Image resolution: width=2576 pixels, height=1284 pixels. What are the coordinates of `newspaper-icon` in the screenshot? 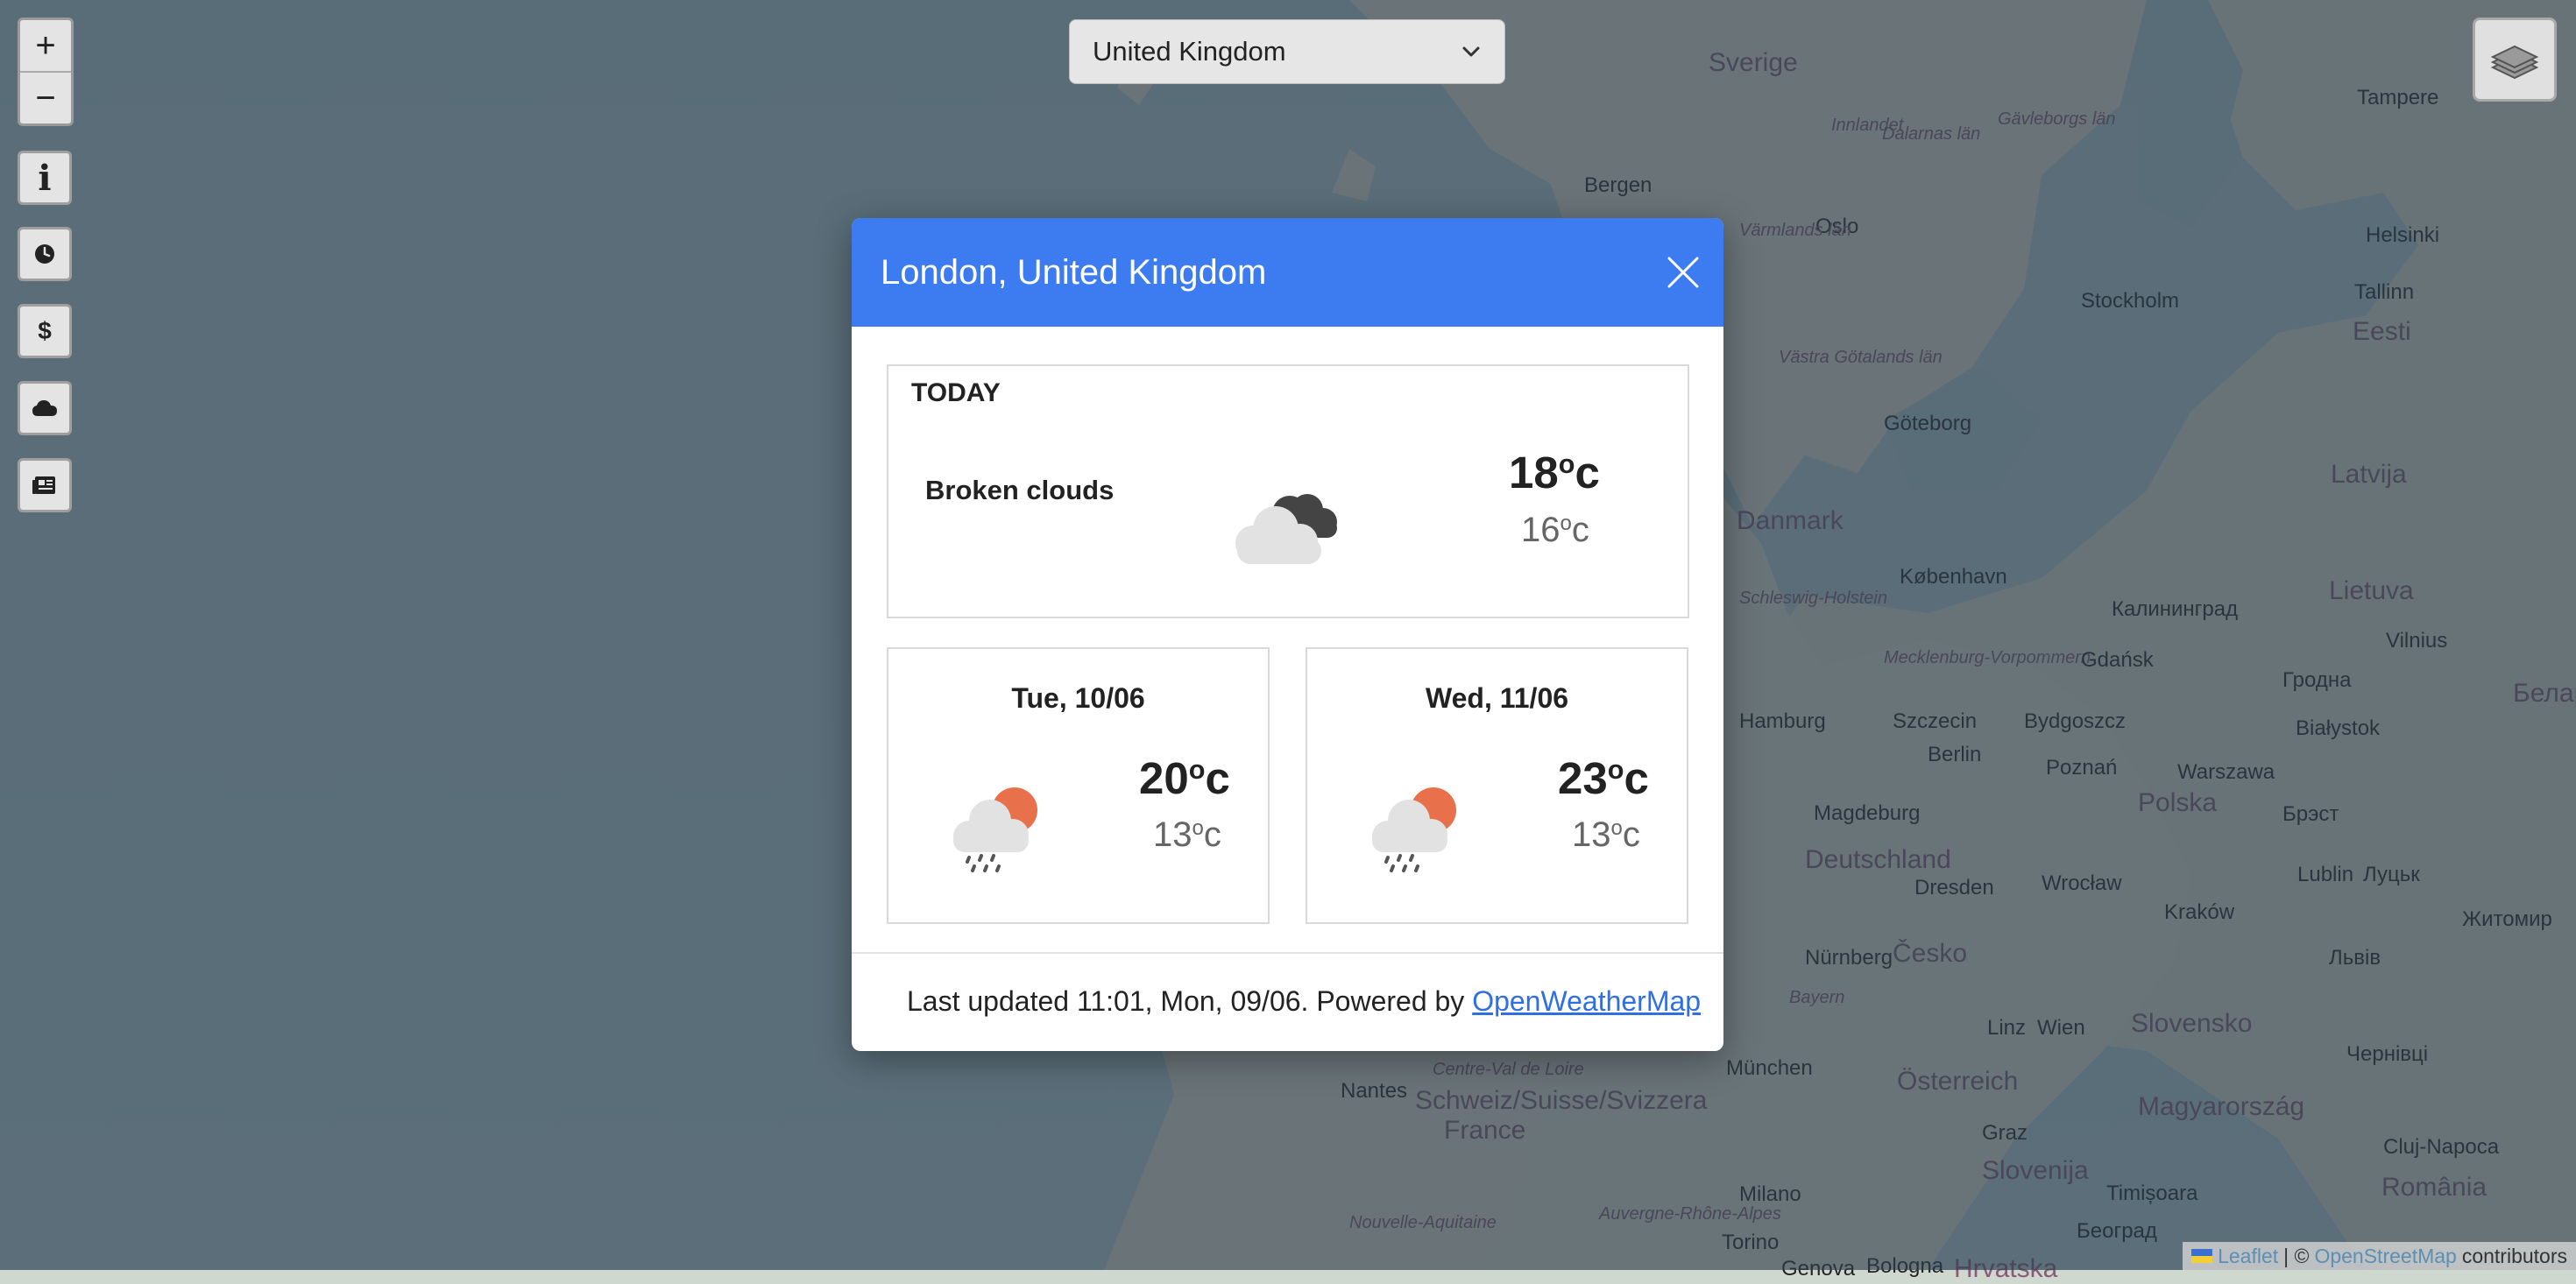 It's located at (43, 485).